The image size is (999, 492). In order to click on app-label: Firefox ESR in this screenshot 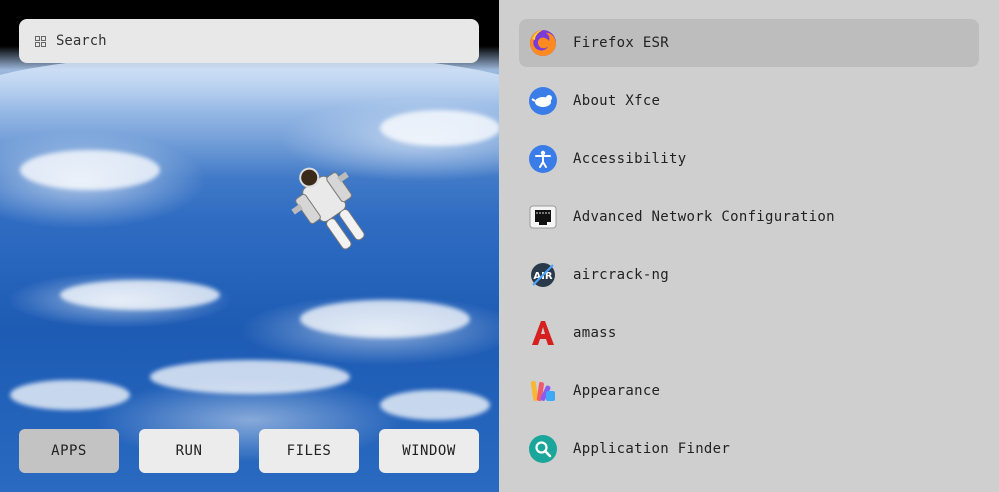, I will do `click(621, 43)`.